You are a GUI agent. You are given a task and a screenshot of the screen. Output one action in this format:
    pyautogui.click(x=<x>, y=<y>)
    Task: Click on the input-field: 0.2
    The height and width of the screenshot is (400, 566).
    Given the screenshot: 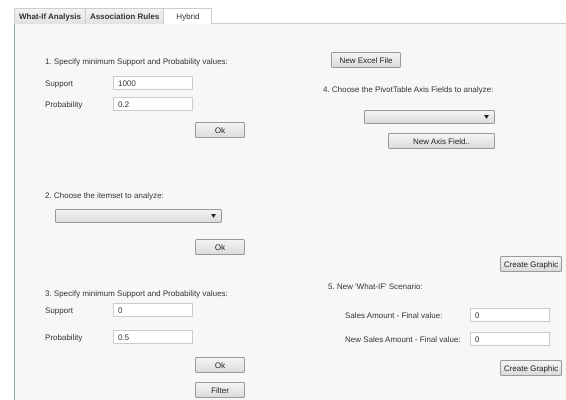 What is the action you would take?
    pyautogui.click(x=153, y=104)
    